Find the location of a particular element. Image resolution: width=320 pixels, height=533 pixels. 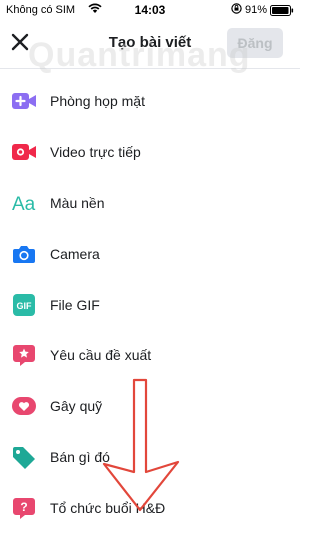

menu-item-ask-recommendations: Yêu cầu đề xuất is located at coordinates (150, 355).